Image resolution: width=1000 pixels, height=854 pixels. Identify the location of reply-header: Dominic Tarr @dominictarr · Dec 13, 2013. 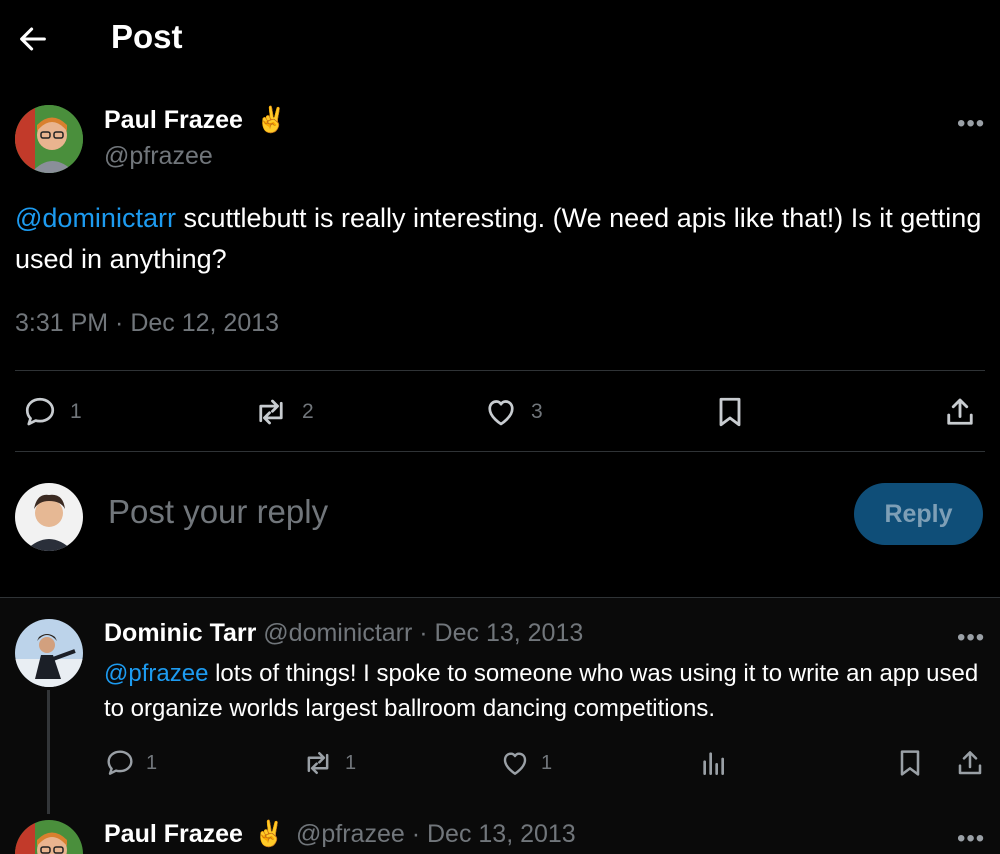
(343, 633).